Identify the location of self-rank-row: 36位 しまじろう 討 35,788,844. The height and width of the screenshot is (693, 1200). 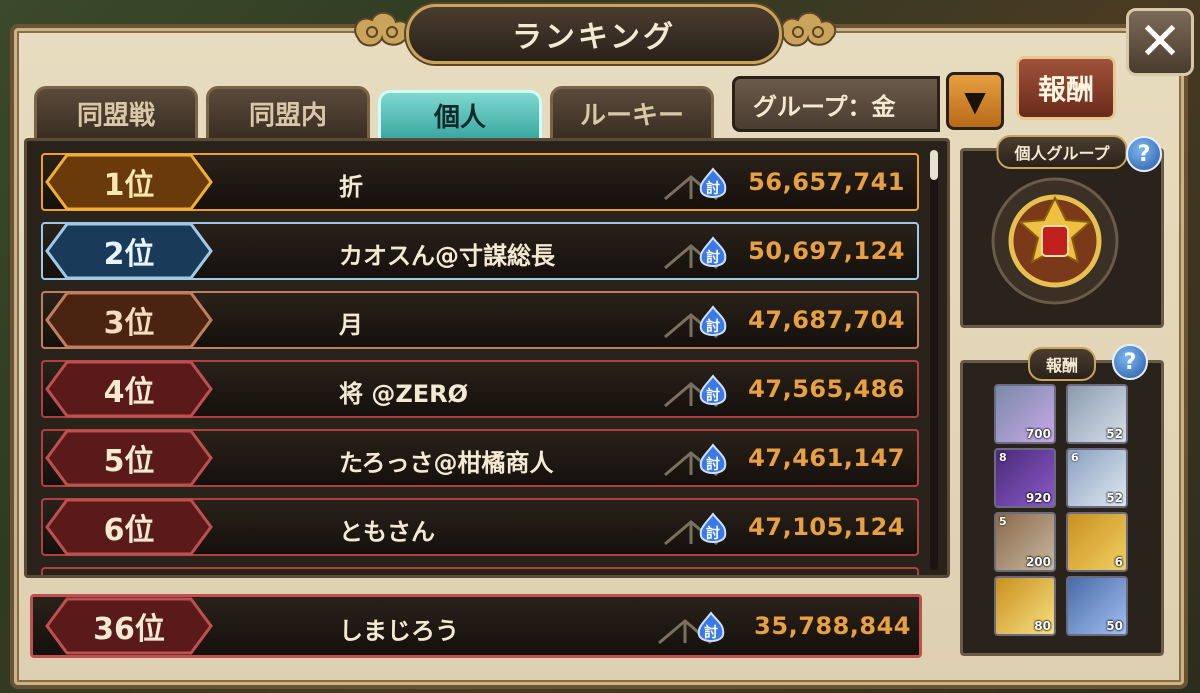
(476, 626).